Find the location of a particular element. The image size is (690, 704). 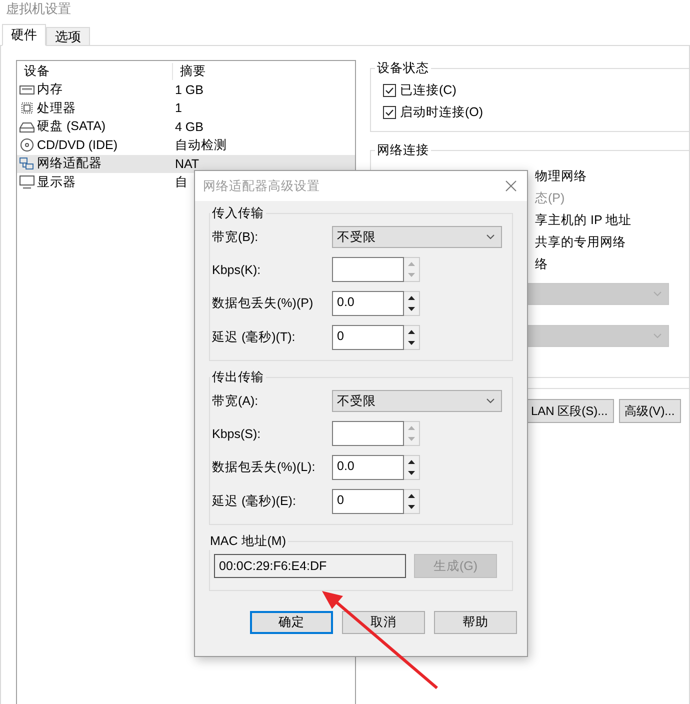

device-item: CD/DVD (IDE) is located at coordinates (95, 145).